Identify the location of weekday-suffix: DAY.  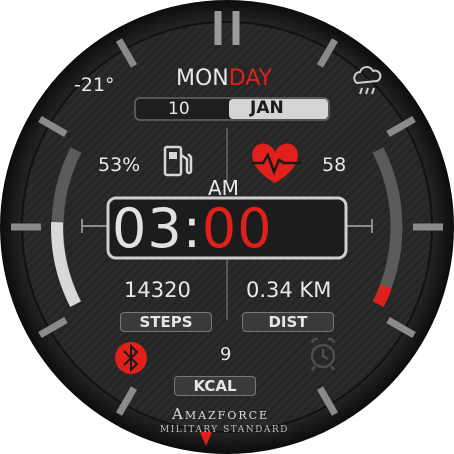
(250, 78).